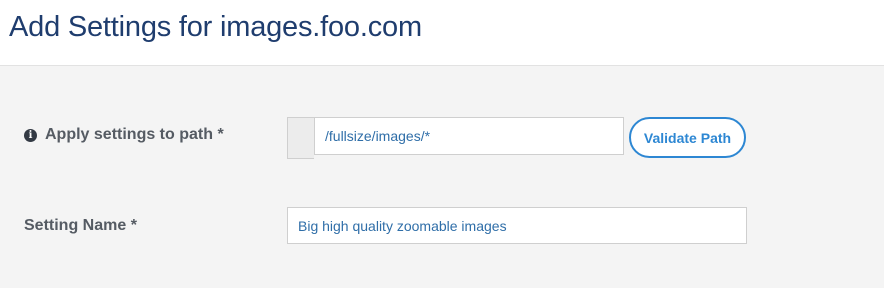 The height and width of the screenshot is (288, 884). What do you see at coordinates (687, 137) in the screenshot?
I see `validate-path-button: Validate Path` at bounding box center [687, 137].